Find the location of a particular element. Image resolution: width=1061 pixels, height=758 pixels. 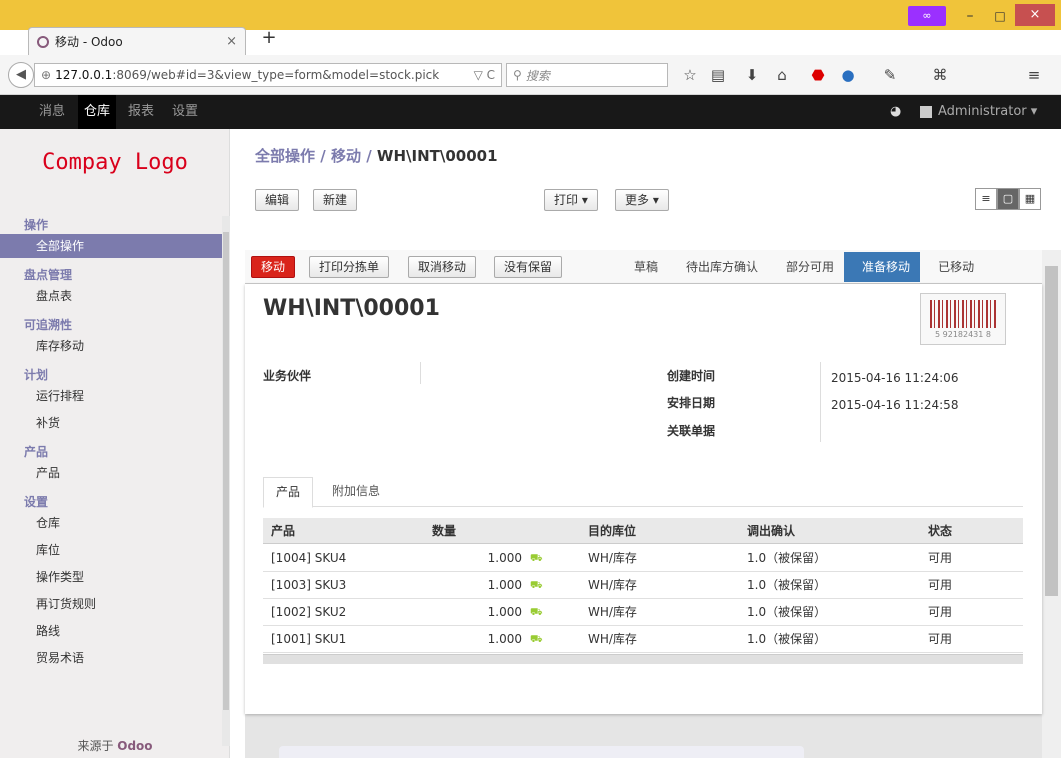

table-cell: [1001] SKU1 is located at coordinates (309, 639).